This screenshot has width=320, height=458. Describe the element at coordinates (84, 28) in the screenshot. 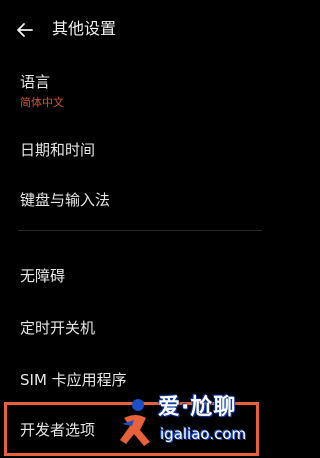

I see `page-title: 其他设置` at that location.